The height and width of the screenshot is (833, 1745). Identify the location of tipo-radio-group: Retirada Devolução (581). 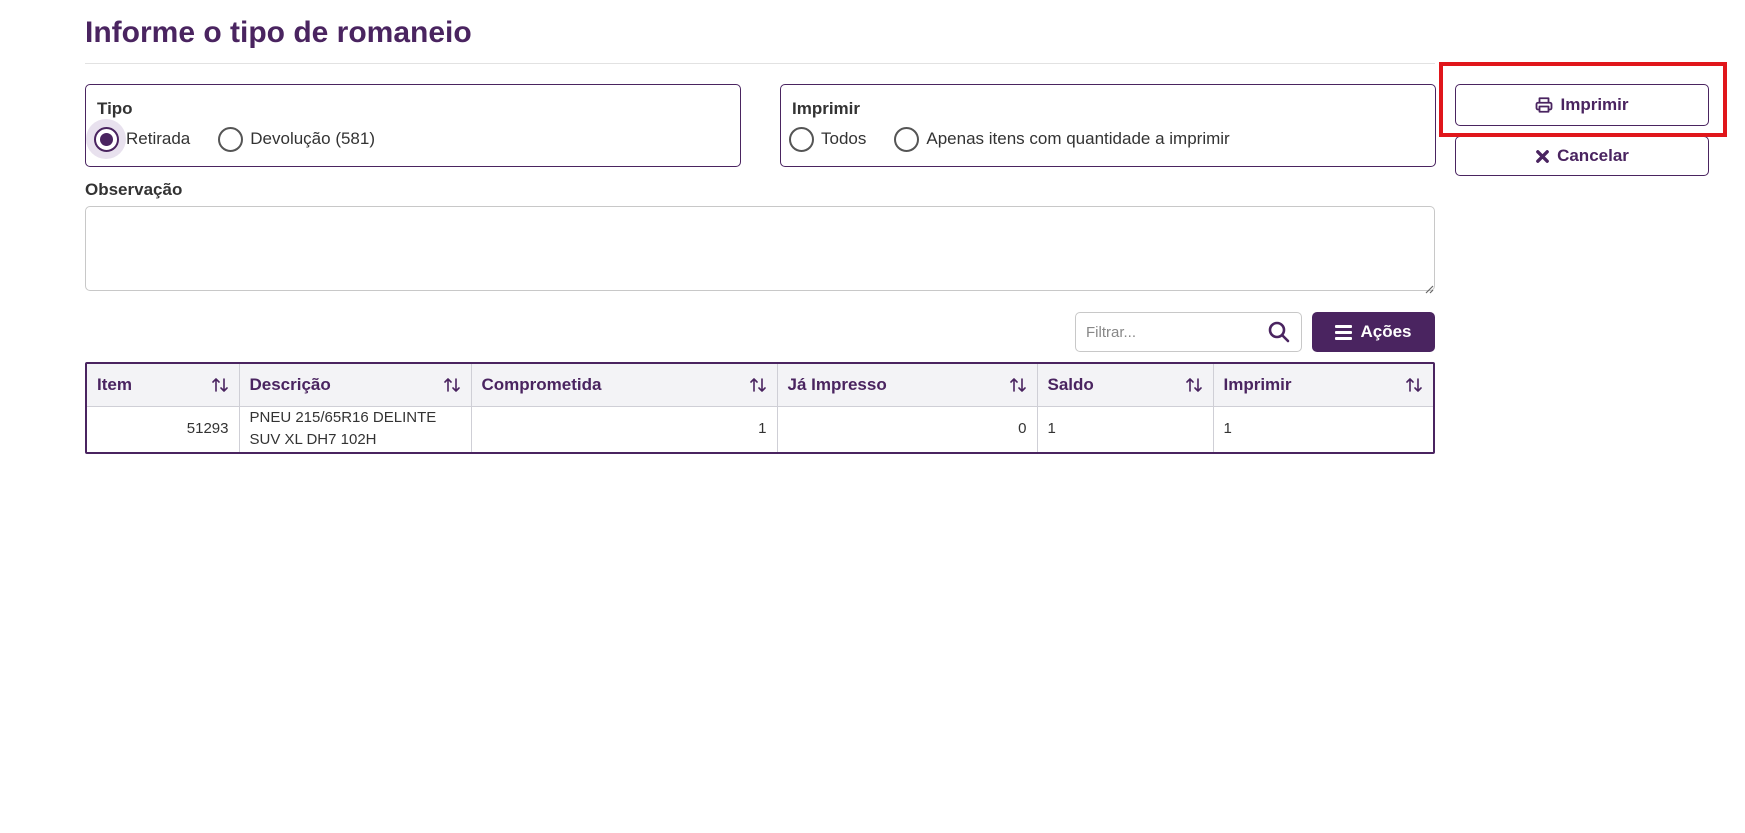
(240, 139).